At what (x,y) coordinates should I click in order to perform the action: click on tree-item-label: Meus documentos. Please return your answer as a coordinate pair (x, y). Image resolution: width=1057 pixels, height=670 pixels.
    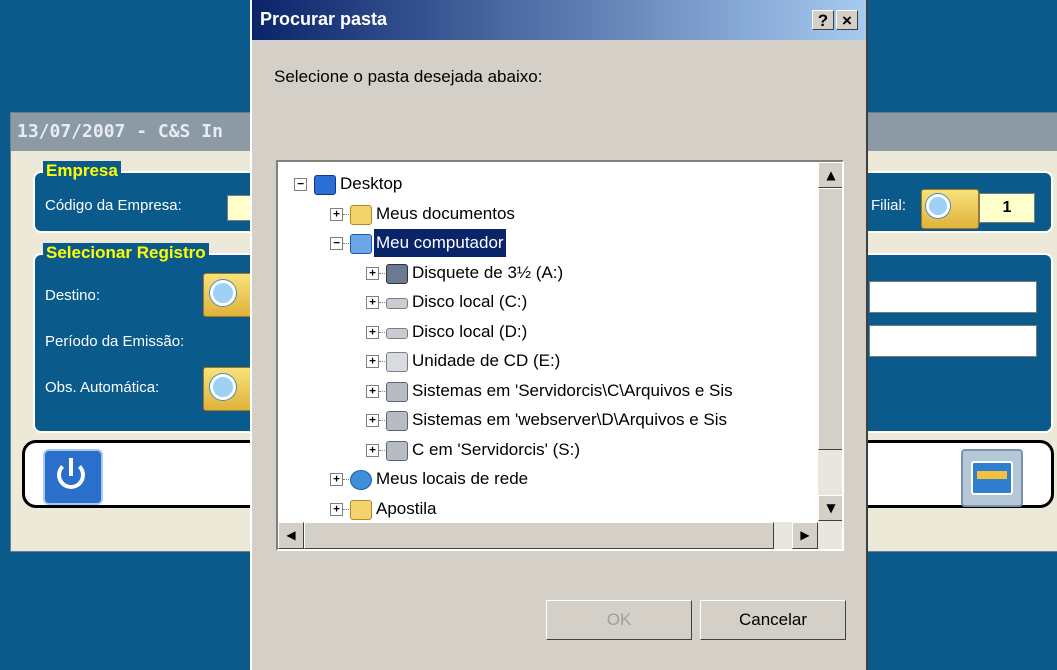
    Looking at the image, I should click on (445, 213).